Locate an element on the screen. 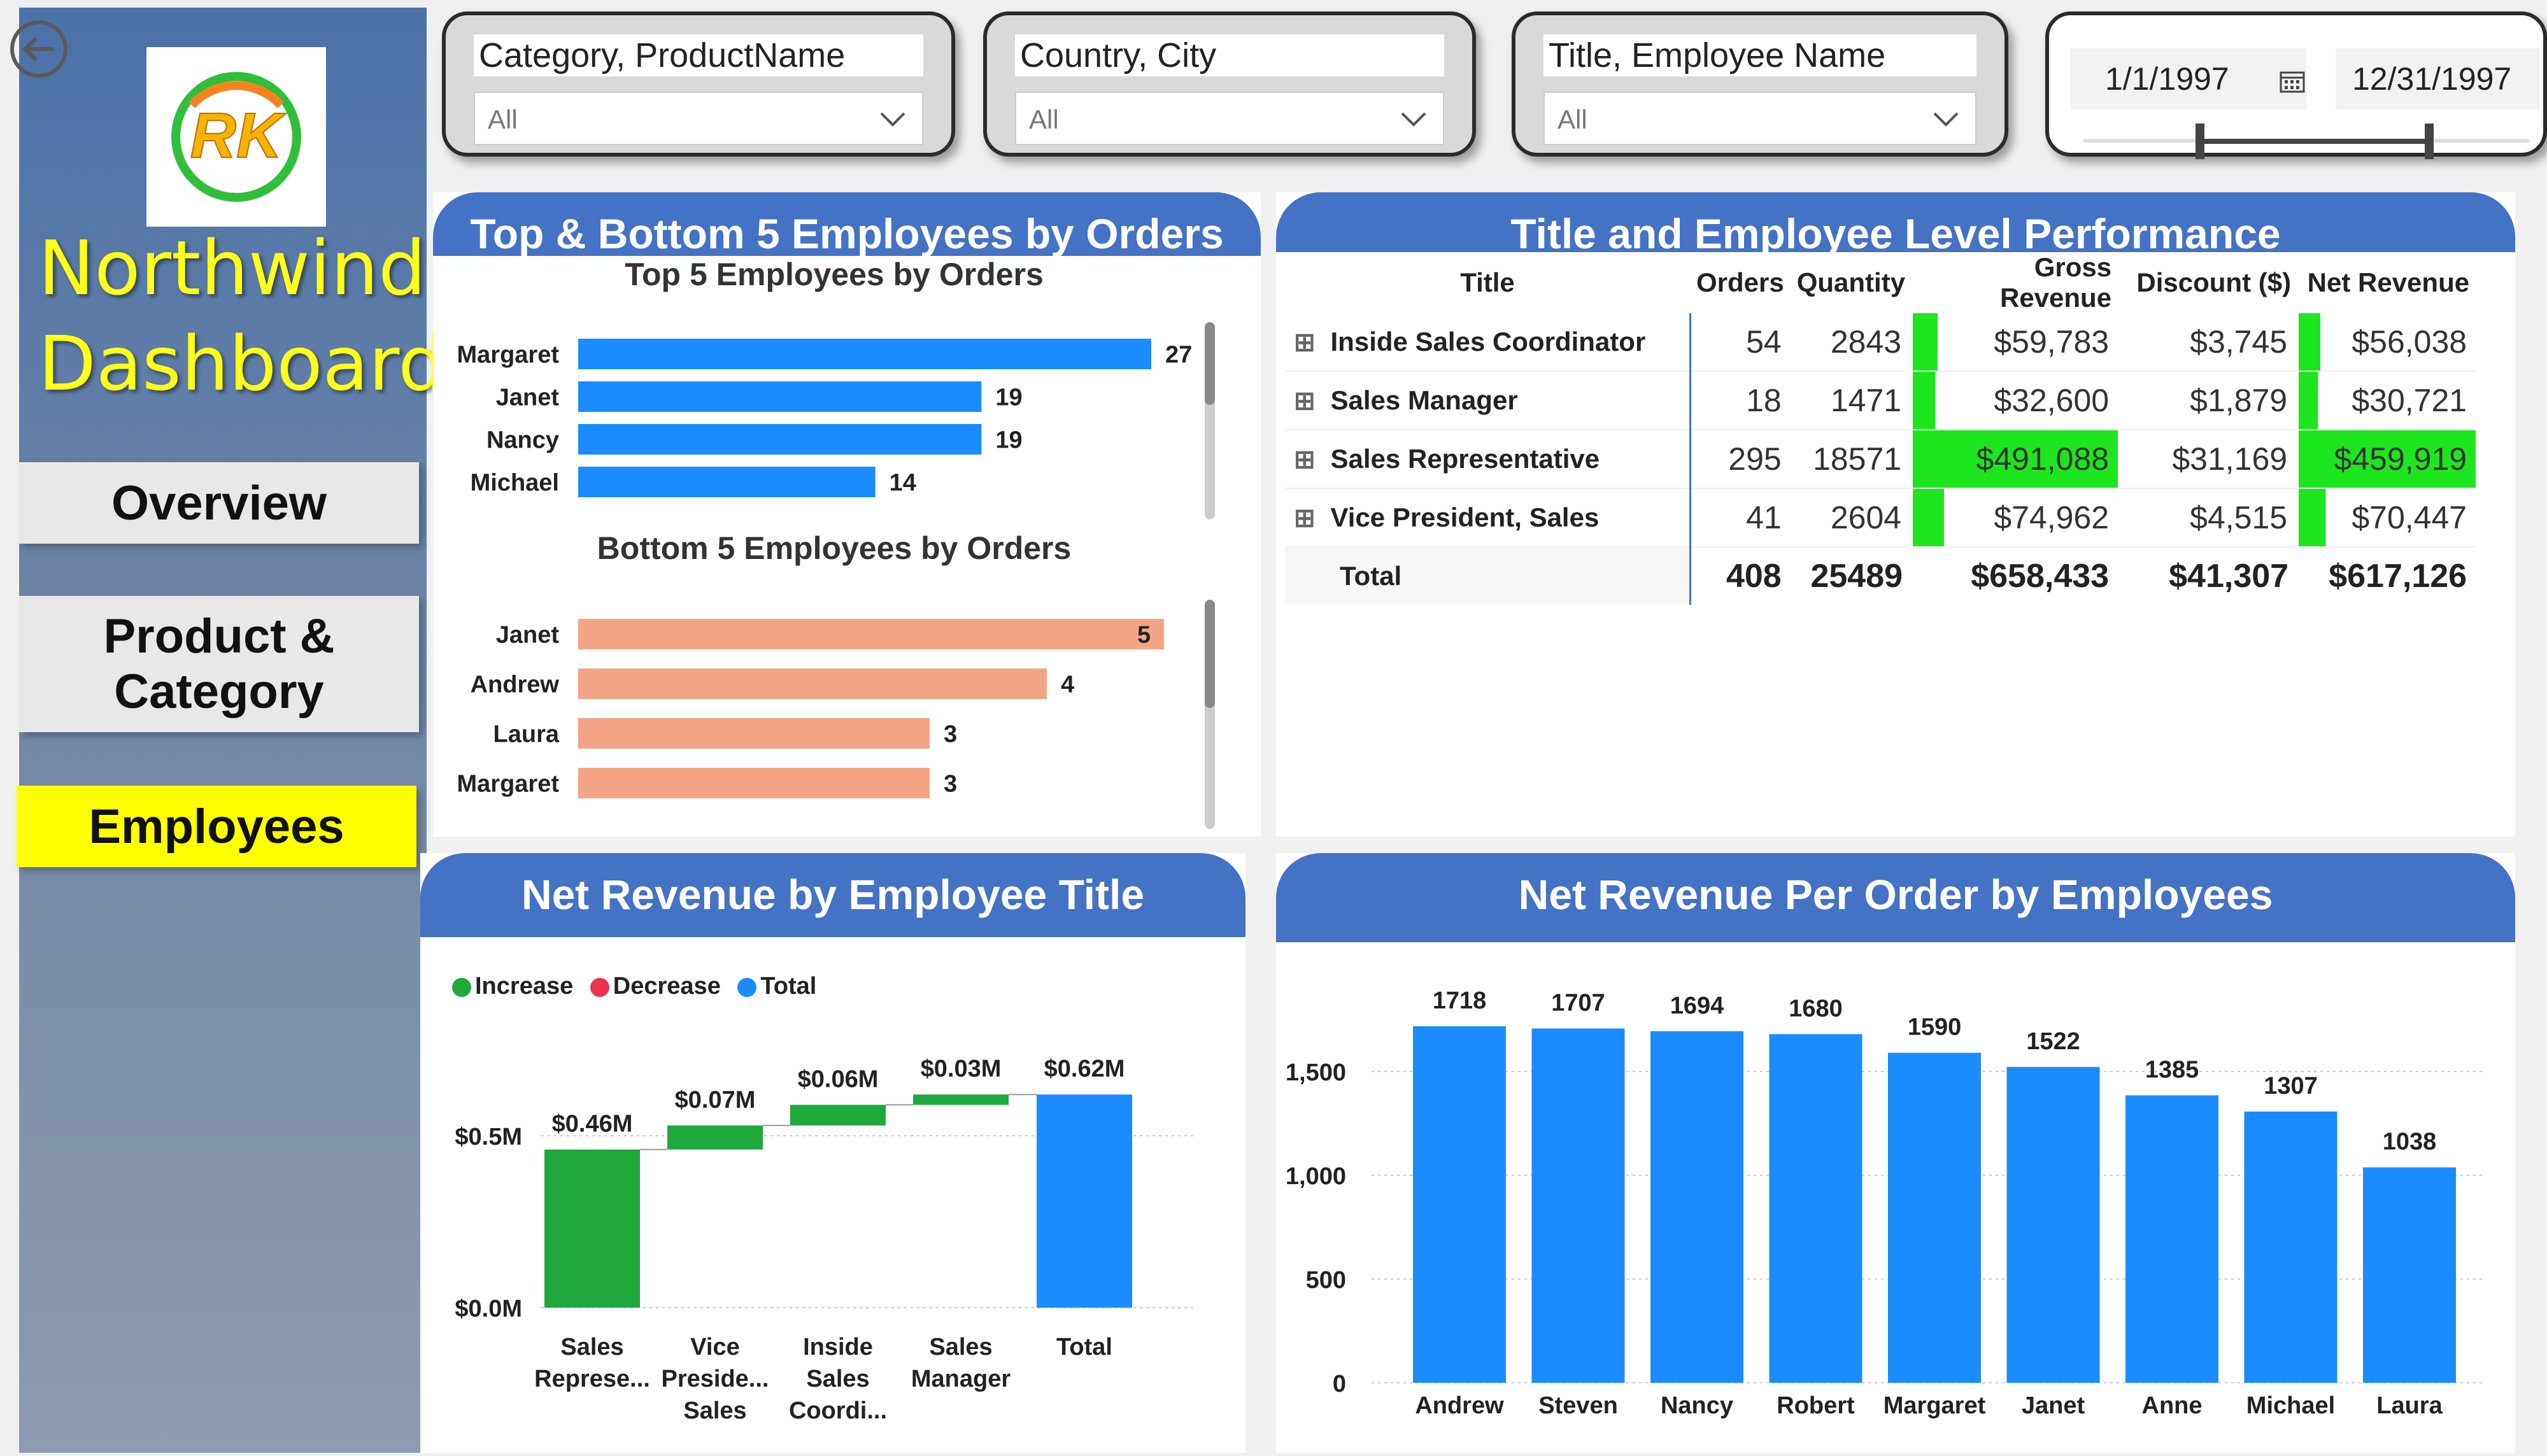 The image size is (2547, 1456). col-header-orders: Orders is located at coordinates (1740, 282).